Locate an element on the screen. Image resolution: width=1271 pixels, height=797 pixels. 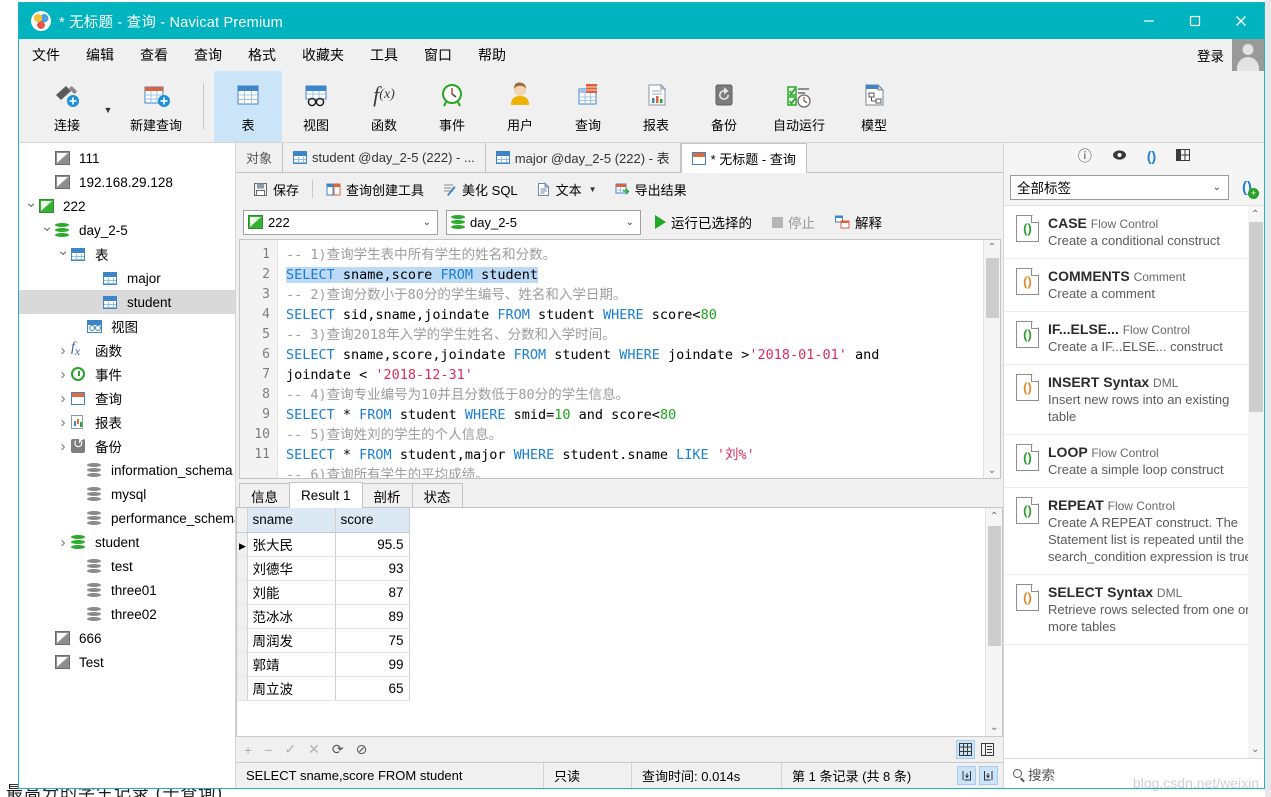
menu-view: 查看 is located at coordinates (154, 55).